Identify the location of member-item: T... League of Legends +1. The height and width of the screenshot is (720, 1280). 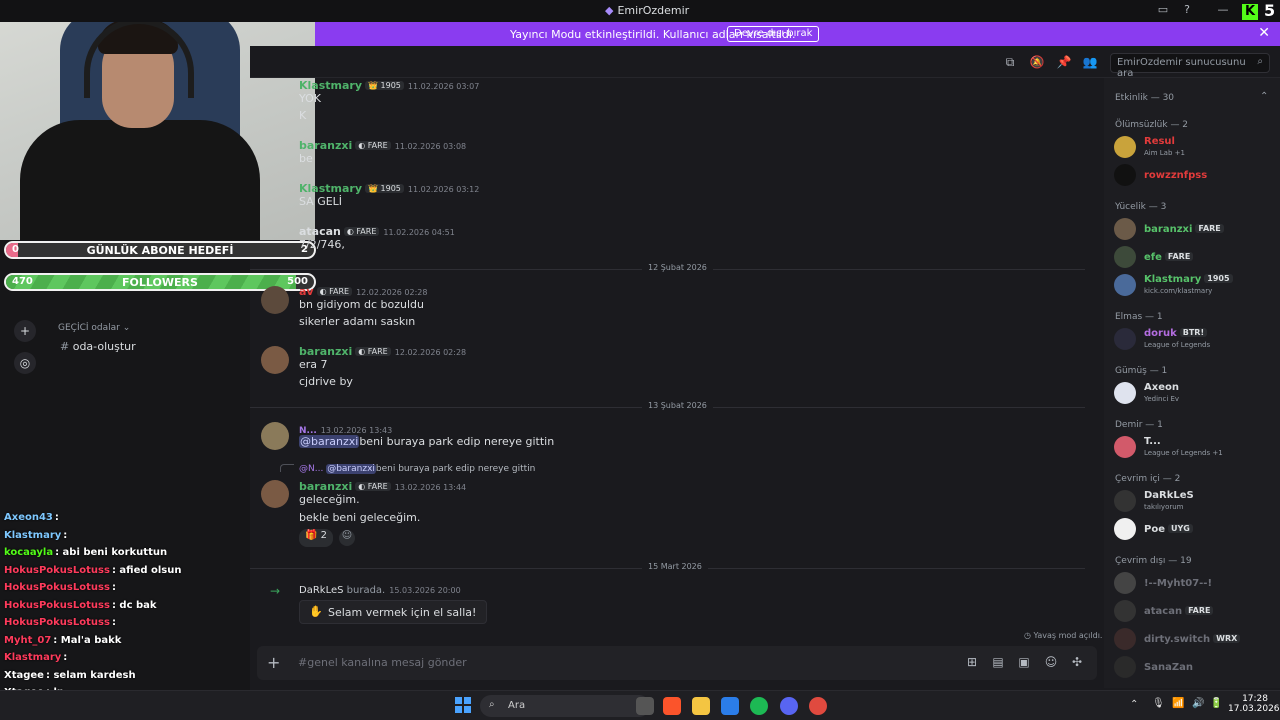
(1194, 448).